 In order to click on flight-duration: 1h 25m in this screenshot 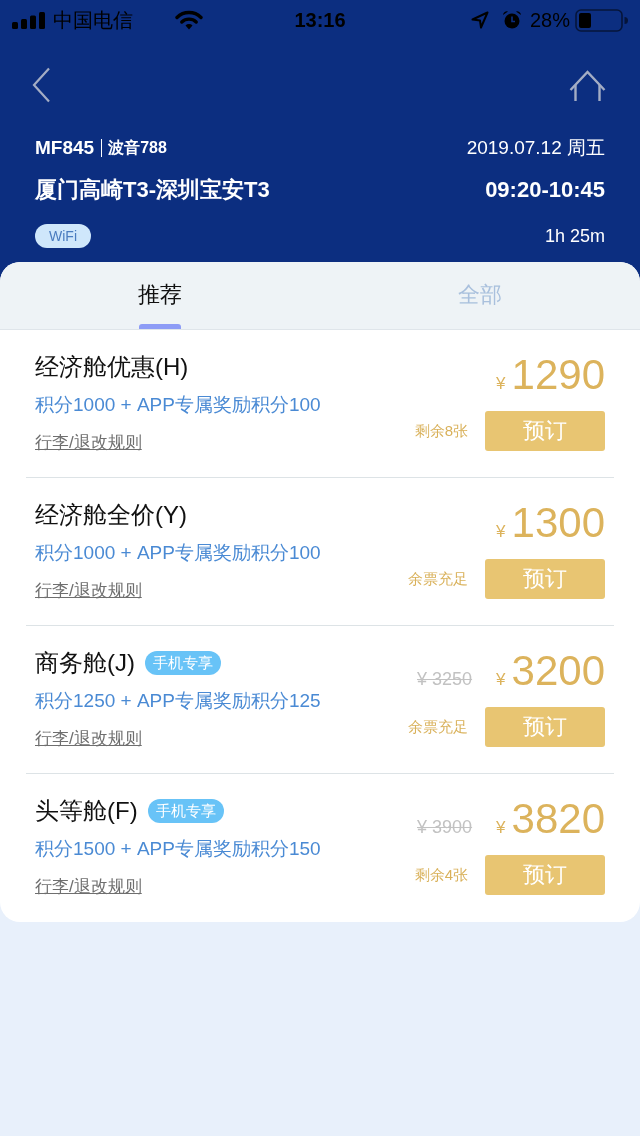, I will do `click(574, 236)`.